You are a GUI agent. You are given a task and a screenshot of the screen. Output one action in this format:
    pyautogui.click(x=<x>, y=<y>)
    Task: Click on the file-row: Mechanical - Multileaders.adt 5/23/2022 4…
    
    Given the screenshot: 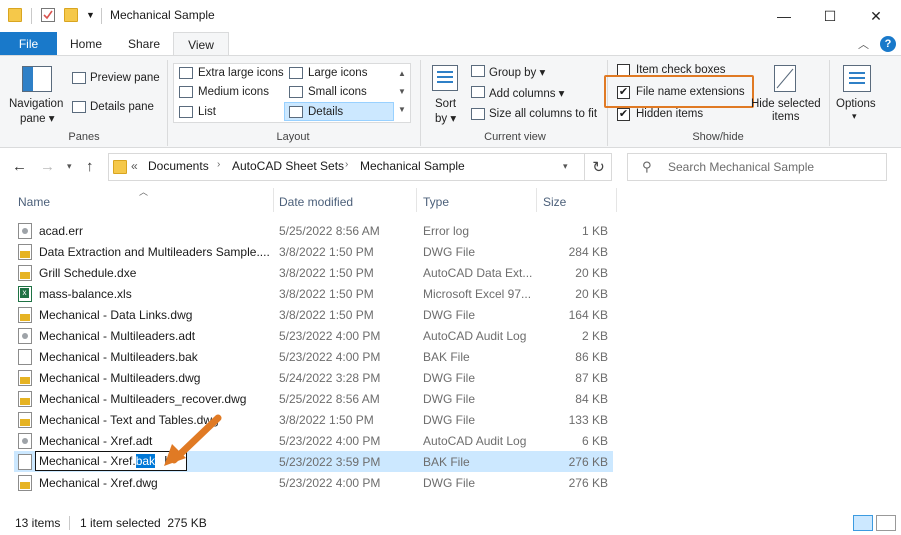 What is the action you would take?
    pyautogui.click(x=313, y=335)
    